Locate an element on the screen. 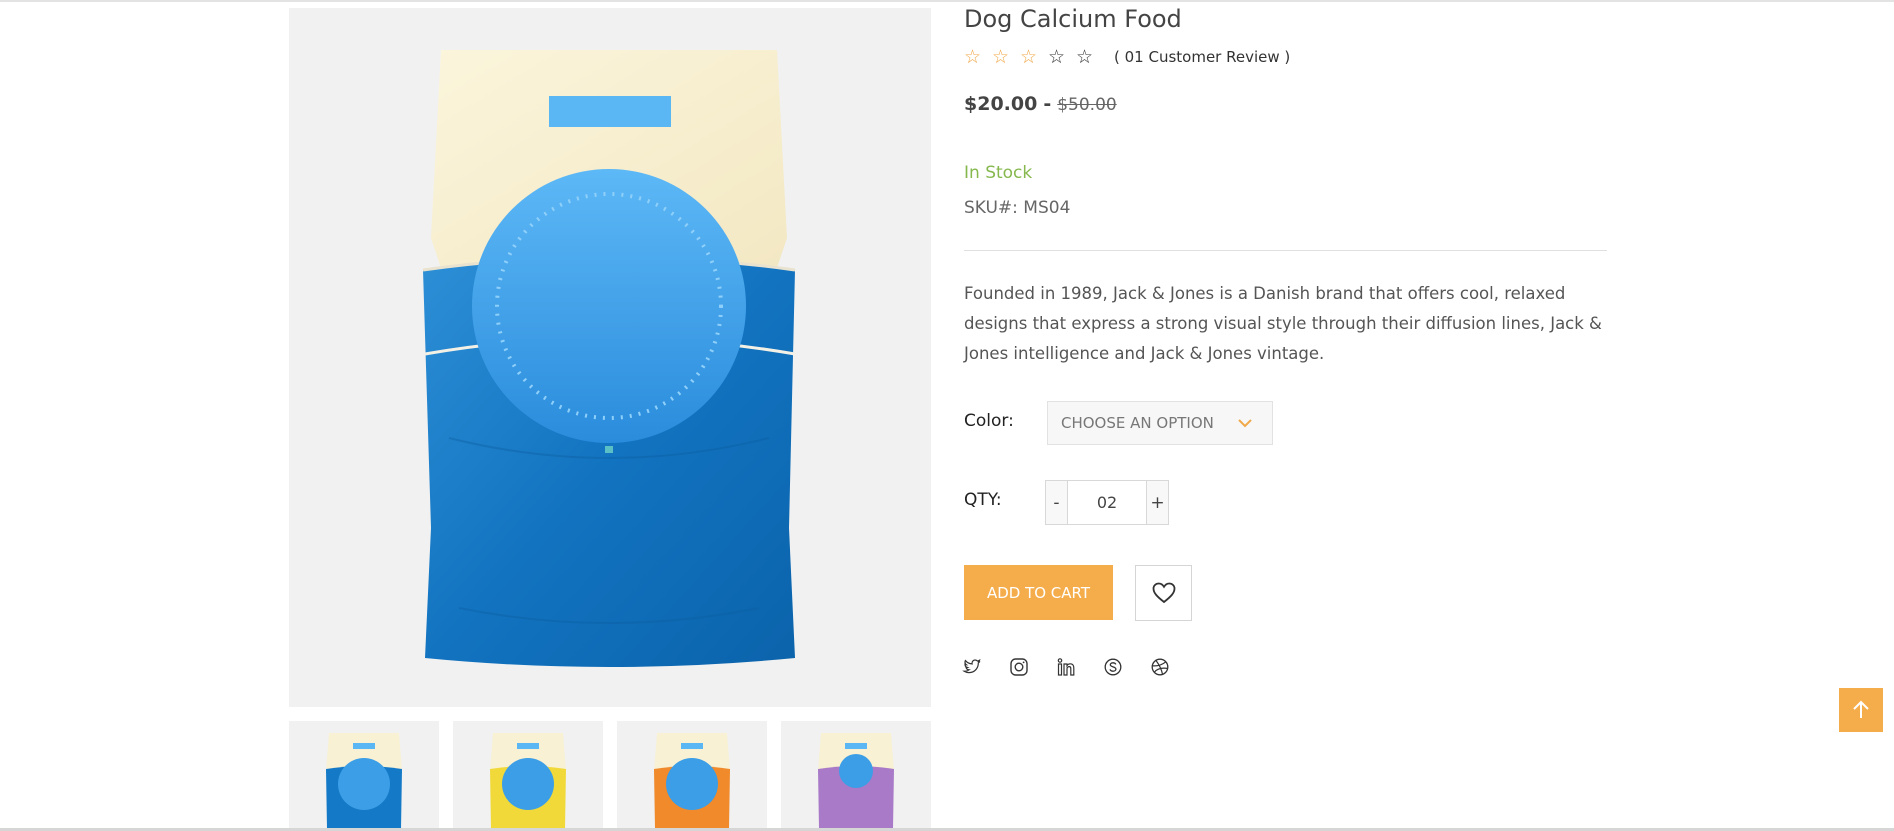  product-title: Dog Calcium Food is located at coordinates (1073, 19).